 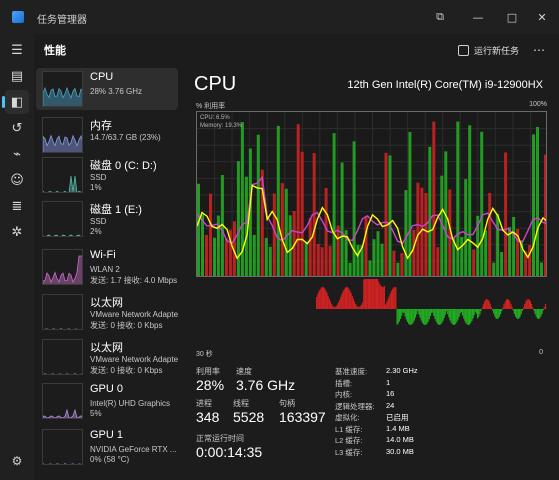 What do you see at coordinates (445, 85) in the screenshot?
I see `cpu-model-name: 12th Gen Intel(R) Core(TM) i9-12900HX` at bounding box center [445, 85].